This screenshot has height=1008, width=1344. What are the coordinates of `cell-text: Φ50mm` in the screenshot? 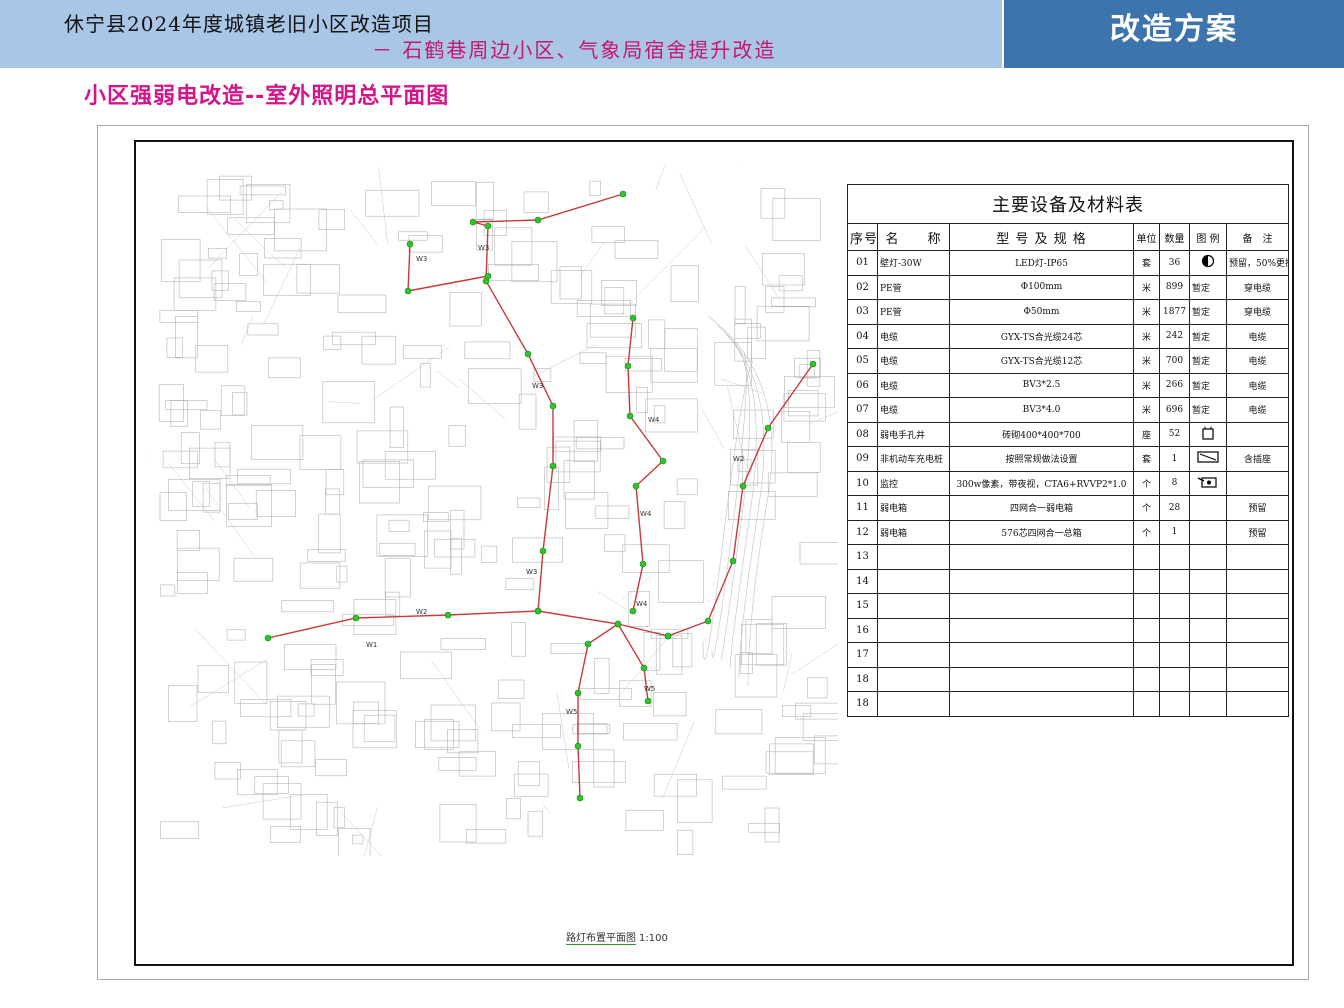 It's located at (1041, 311).